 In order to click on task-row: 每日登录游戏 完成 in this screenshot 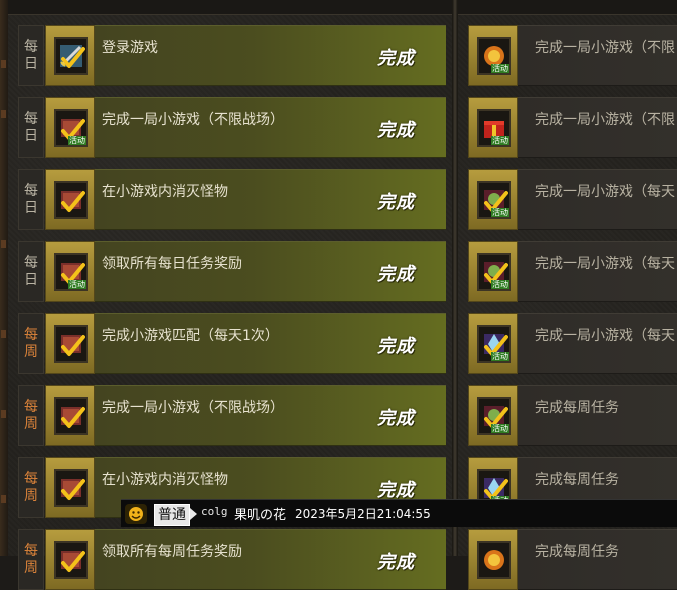, I will do `click(232, 55)`.